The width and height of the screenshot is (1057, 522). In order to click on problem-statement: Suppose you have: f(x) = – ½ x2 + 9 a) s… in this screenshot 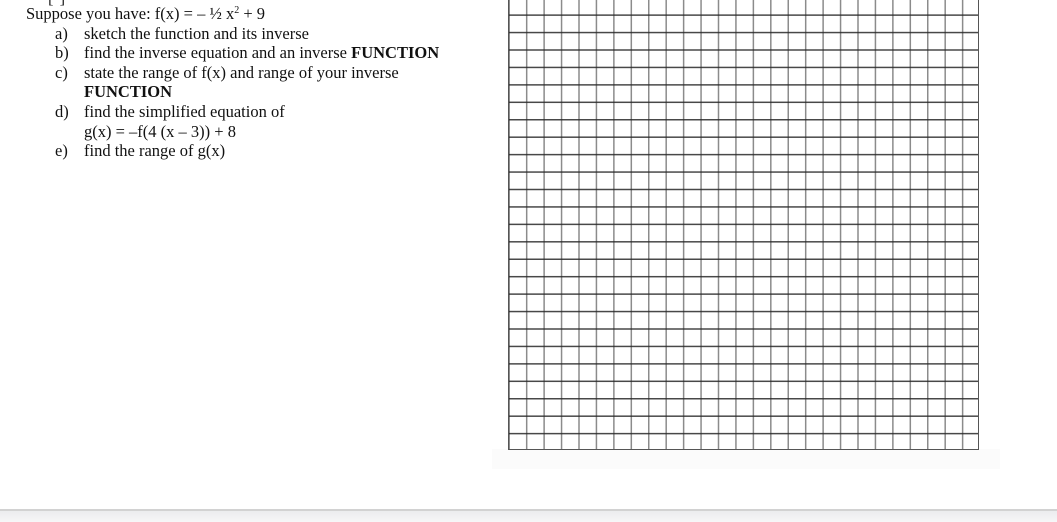, I will do `click(232, 82)`.